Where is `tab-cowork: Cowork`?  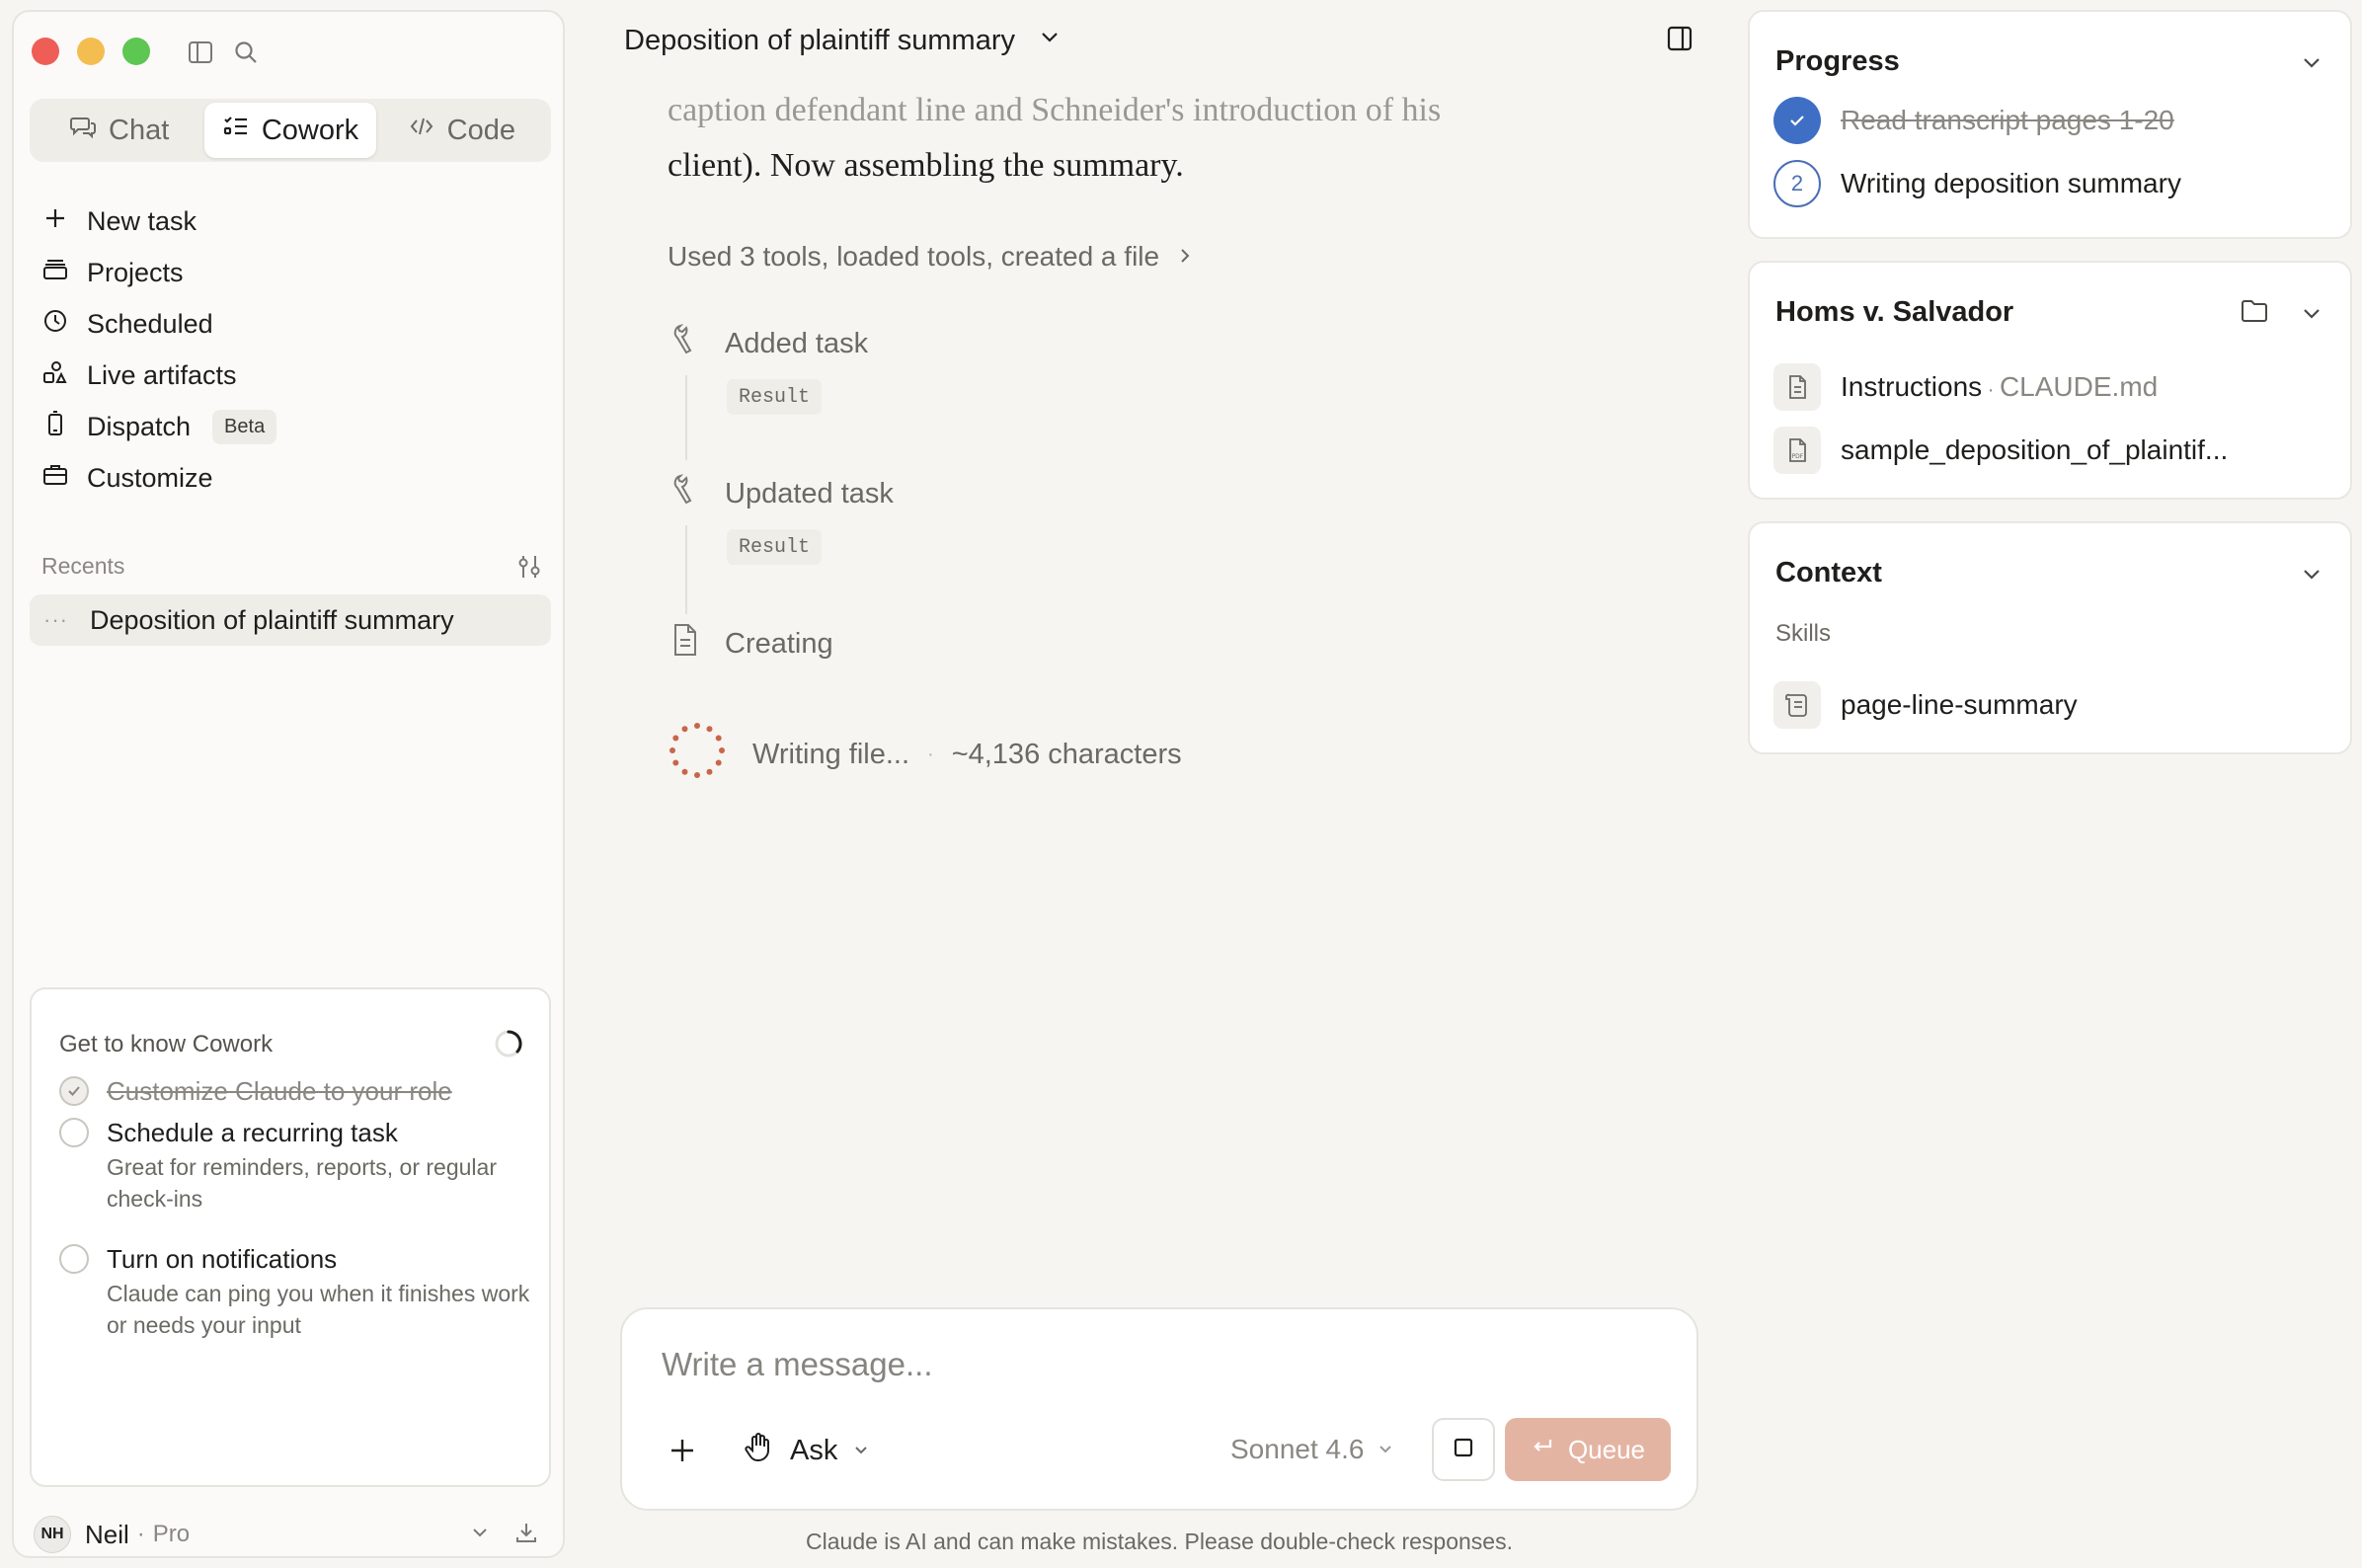 tab-cowork: Cowork is located at coordinates (290, 130).